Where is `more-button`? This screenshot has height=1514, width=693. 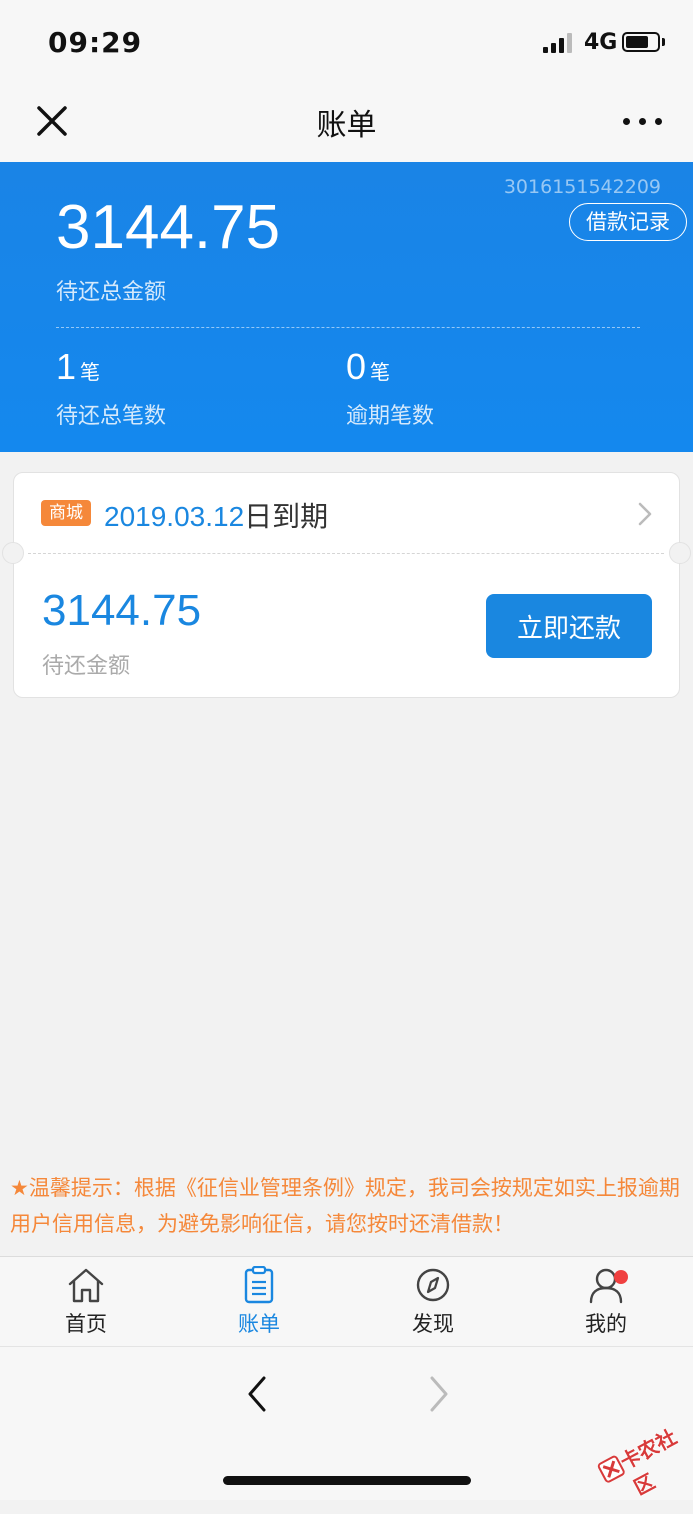
more-button is located at coordinates (642, 122).